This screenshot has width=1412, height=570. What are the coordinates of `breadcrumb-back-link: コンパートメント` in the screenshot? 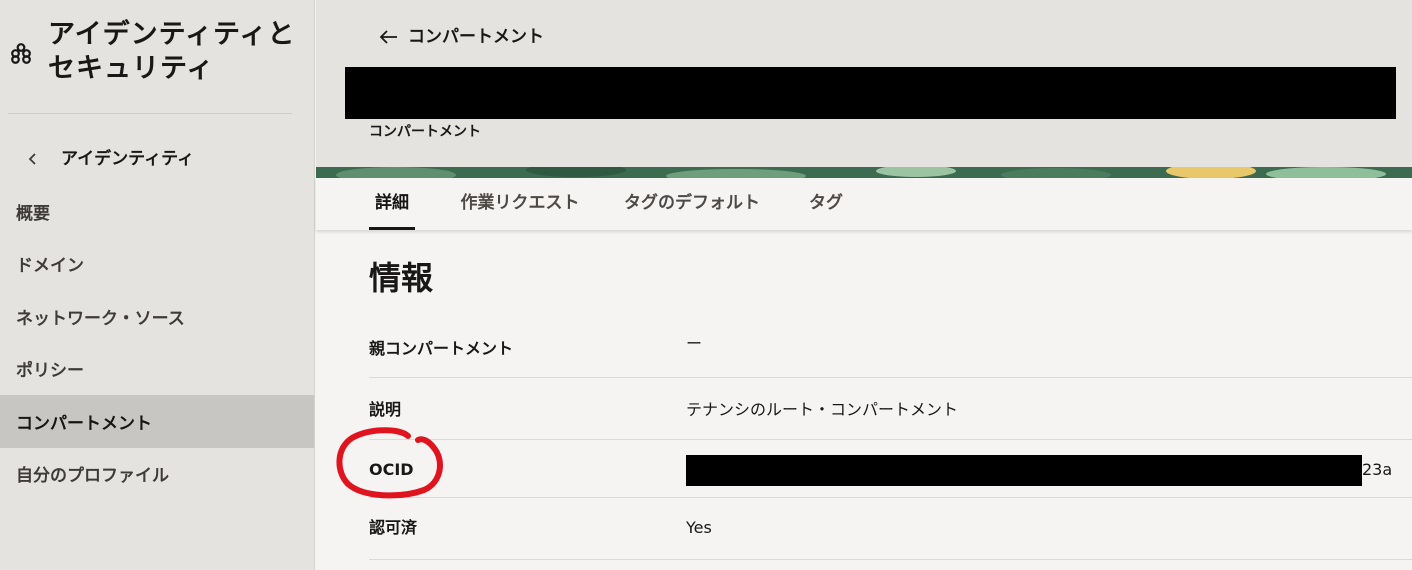 It's located at (460, 37).